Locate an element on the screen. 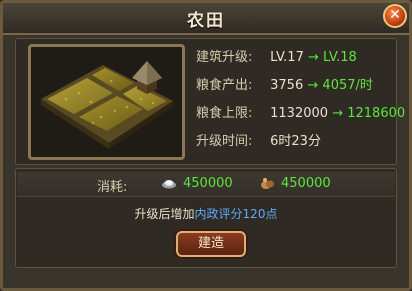  silver-ingot-icon is located at coordinates (169, 184).